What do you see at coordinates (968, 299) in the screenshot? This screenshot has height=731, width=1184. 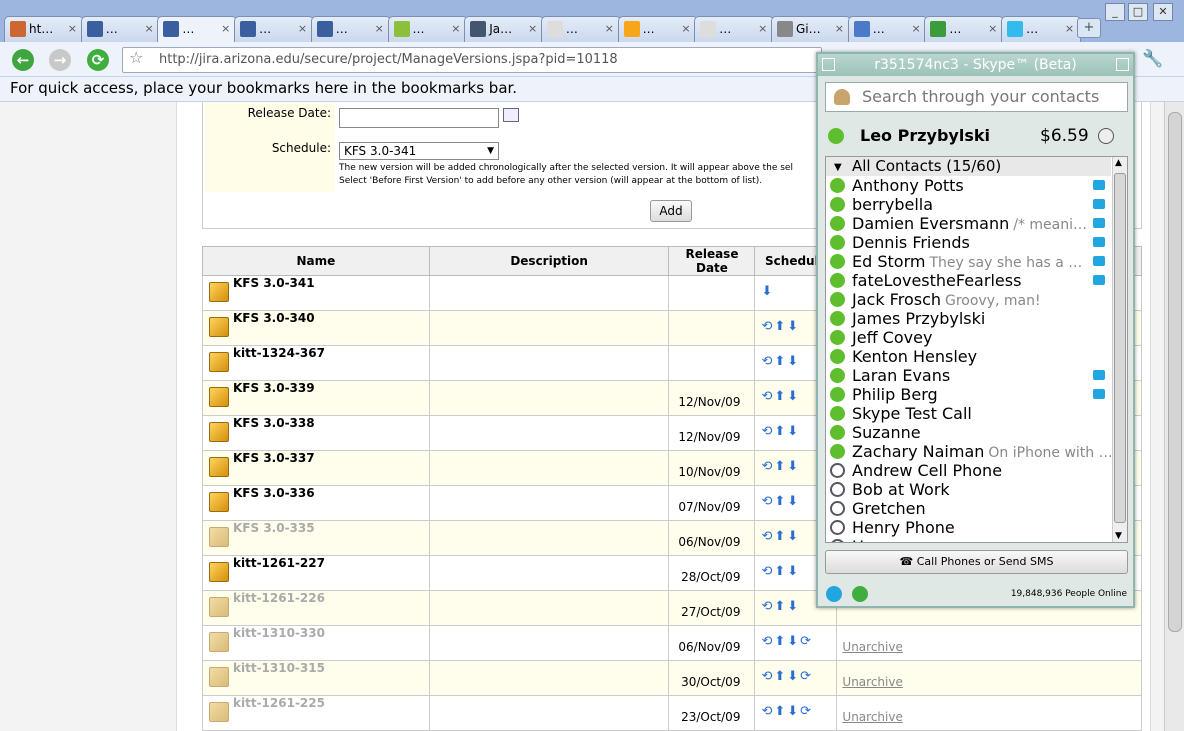 I see `contact-item: Jack Frosch Groovy, man!` at bounding box center [968, 299].